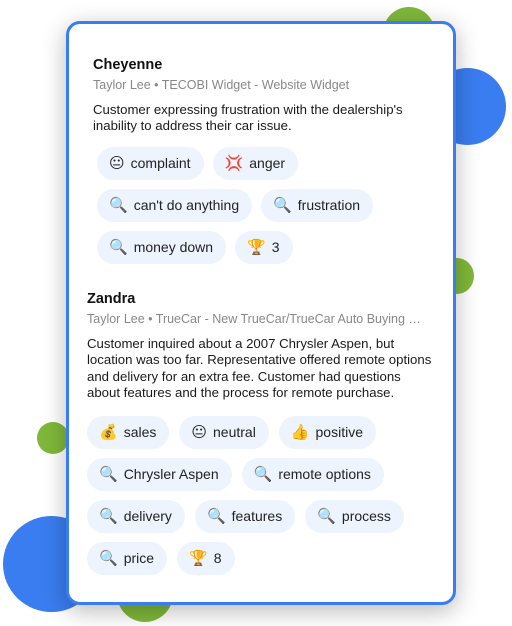  Describe the element at coordinates (329, 205) in the screenshot. I see `tag-label: frustration` at that location.